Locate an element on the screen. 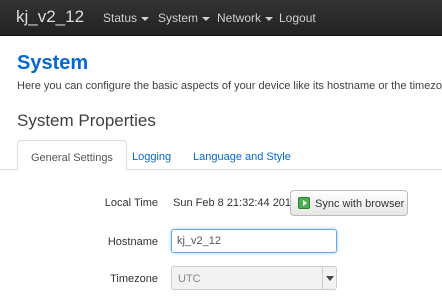 The image size is (442, 300). local-time-label: Local Time is located at coordinates (131, 203).